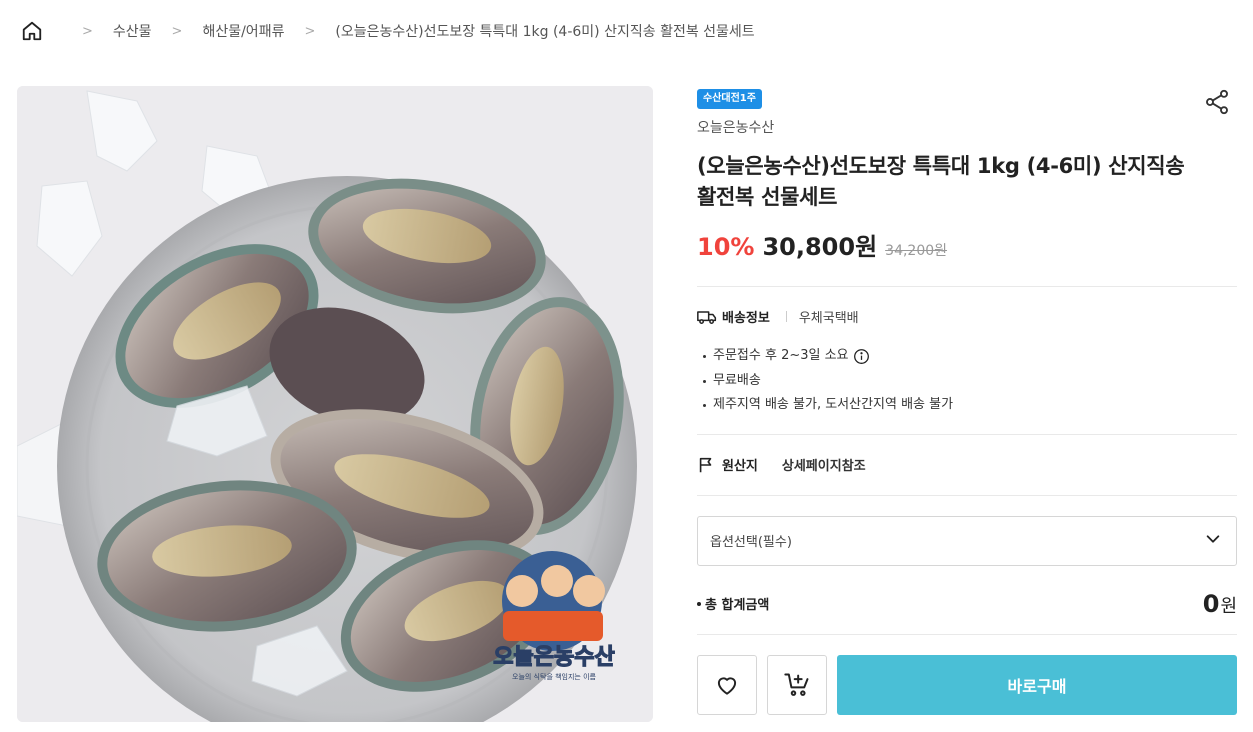 The height and width of the screenshot is (732, 1253). Describe the element at coordinates (1217, 102) in the screenshot. I see `share-icon` at that location.